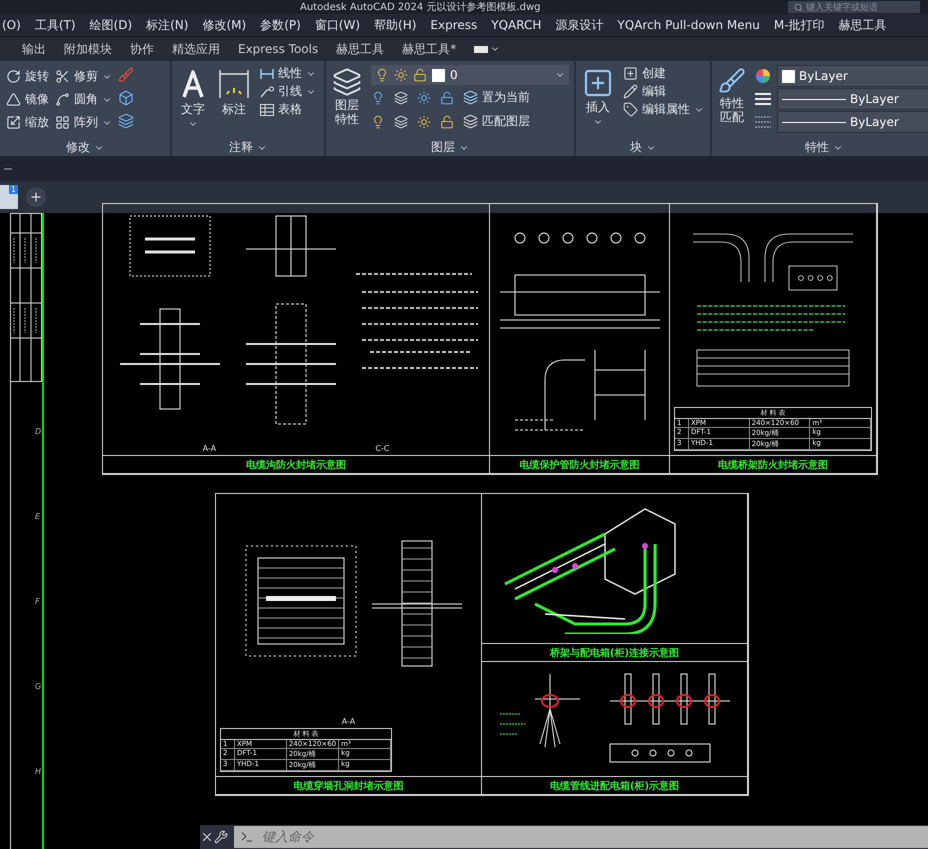 Image resolution: width=928 pixels, height=849 pixels. I want to click on ribbon-tool: 缩放, so click(27, 122).